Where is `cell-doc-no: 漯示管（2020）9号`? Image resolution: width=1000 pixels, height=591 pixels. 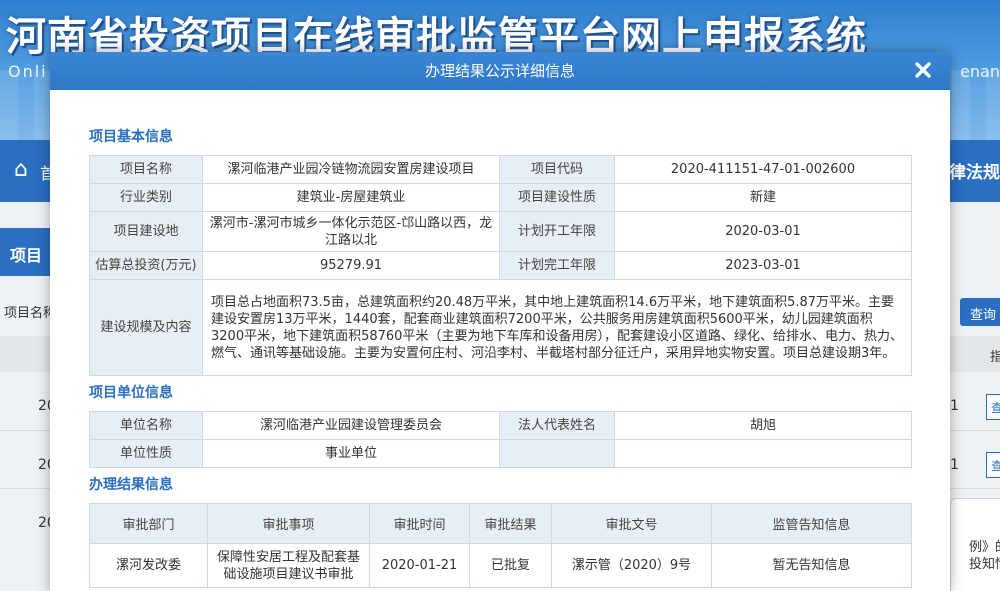
cell-doc-no: 漯示管（2020）9号 is located at coordinates (631, 565).